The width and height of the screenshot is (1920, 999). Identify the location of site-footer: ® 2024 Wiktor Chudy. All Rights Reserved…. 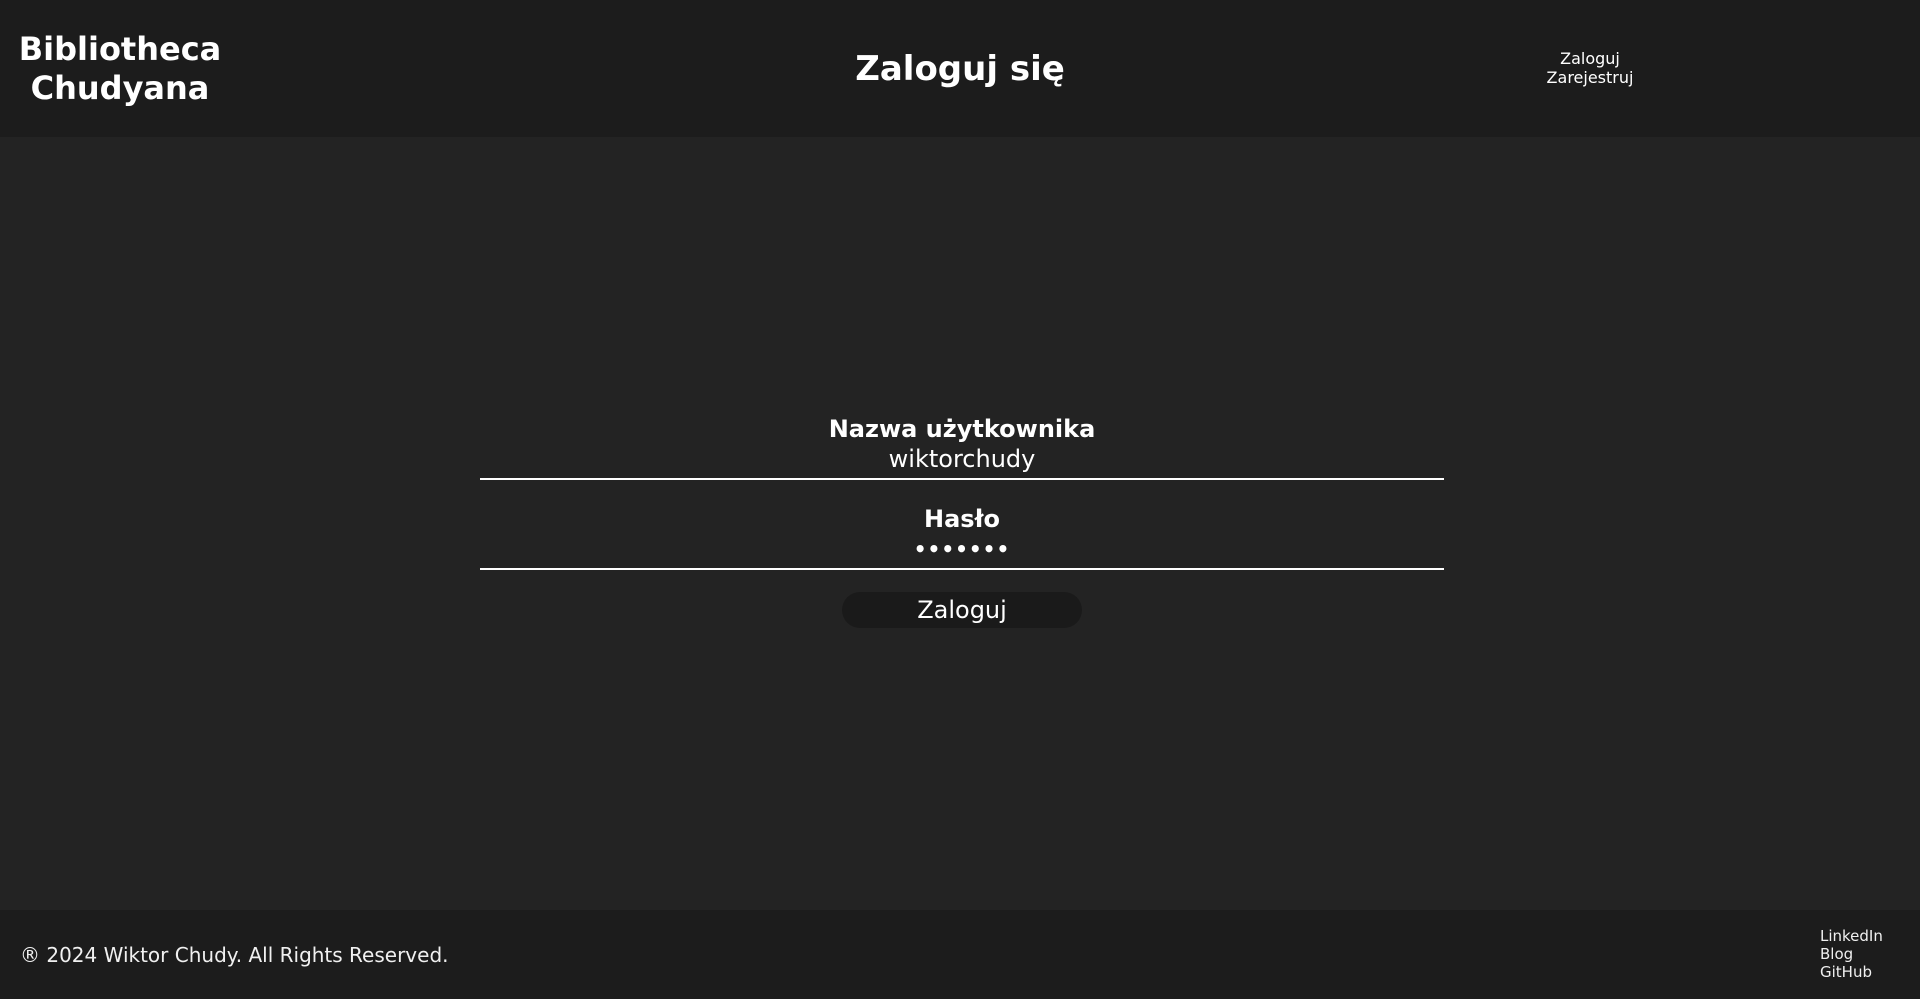
(960, 954).